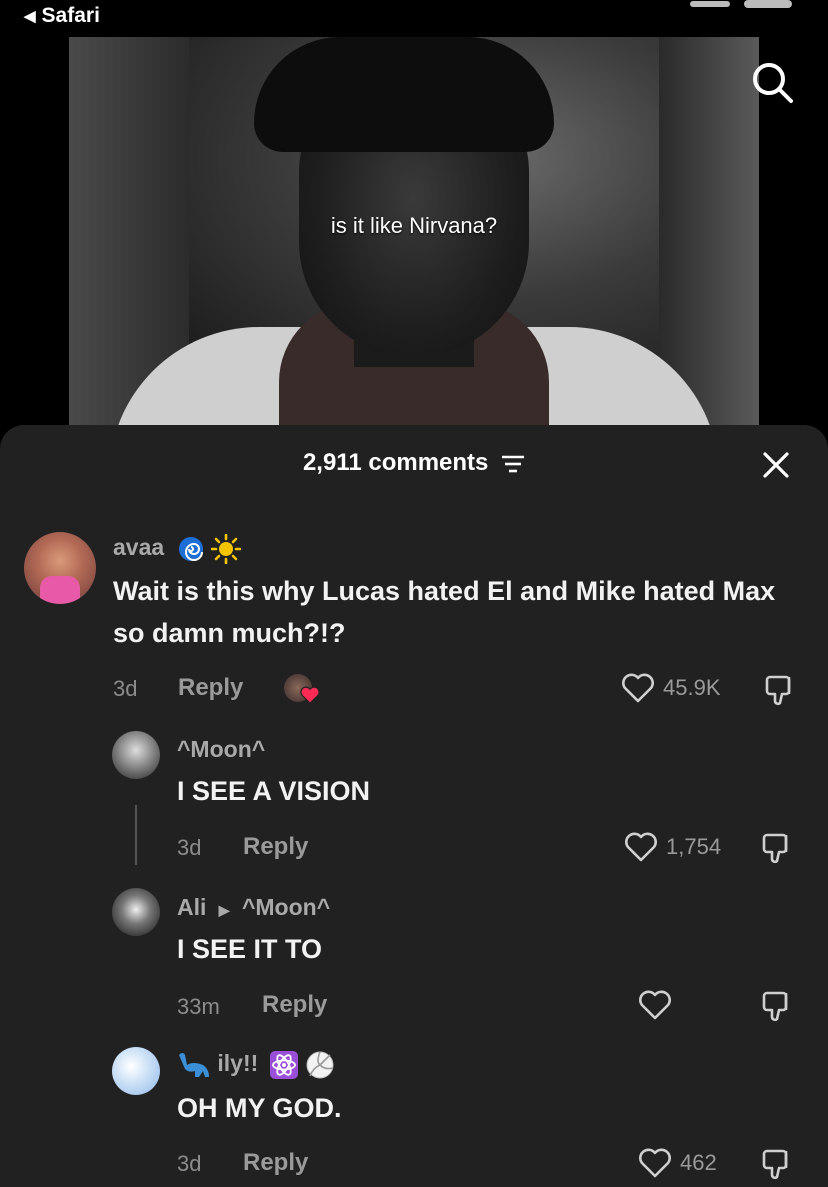  I want to click on video-figure-hair, so click(404, 94).